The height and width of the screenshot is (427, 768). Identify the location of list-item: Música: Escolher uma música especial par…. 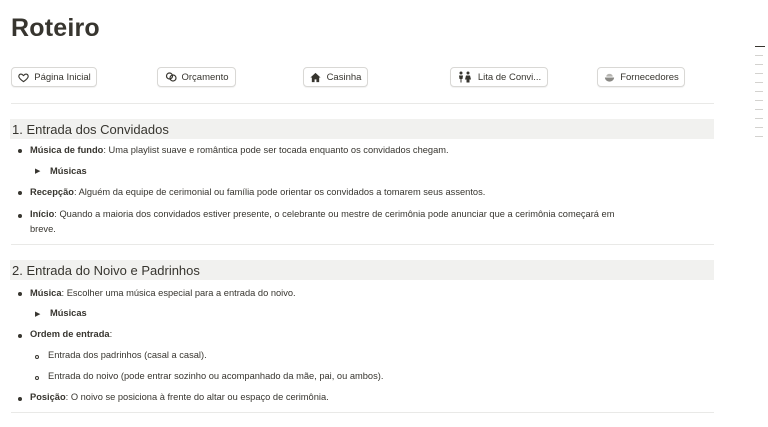
(163, 293).